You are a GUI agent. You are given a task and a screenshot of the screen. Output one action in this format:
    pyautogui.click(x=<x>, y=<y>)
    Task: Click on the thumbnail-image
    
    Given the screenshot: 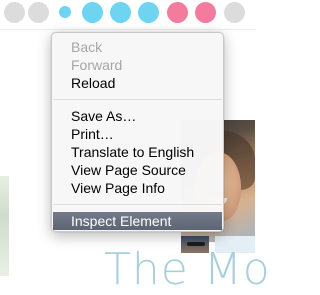 What is the action you would take?
    pyautogui.click(x=4, y=226)
    